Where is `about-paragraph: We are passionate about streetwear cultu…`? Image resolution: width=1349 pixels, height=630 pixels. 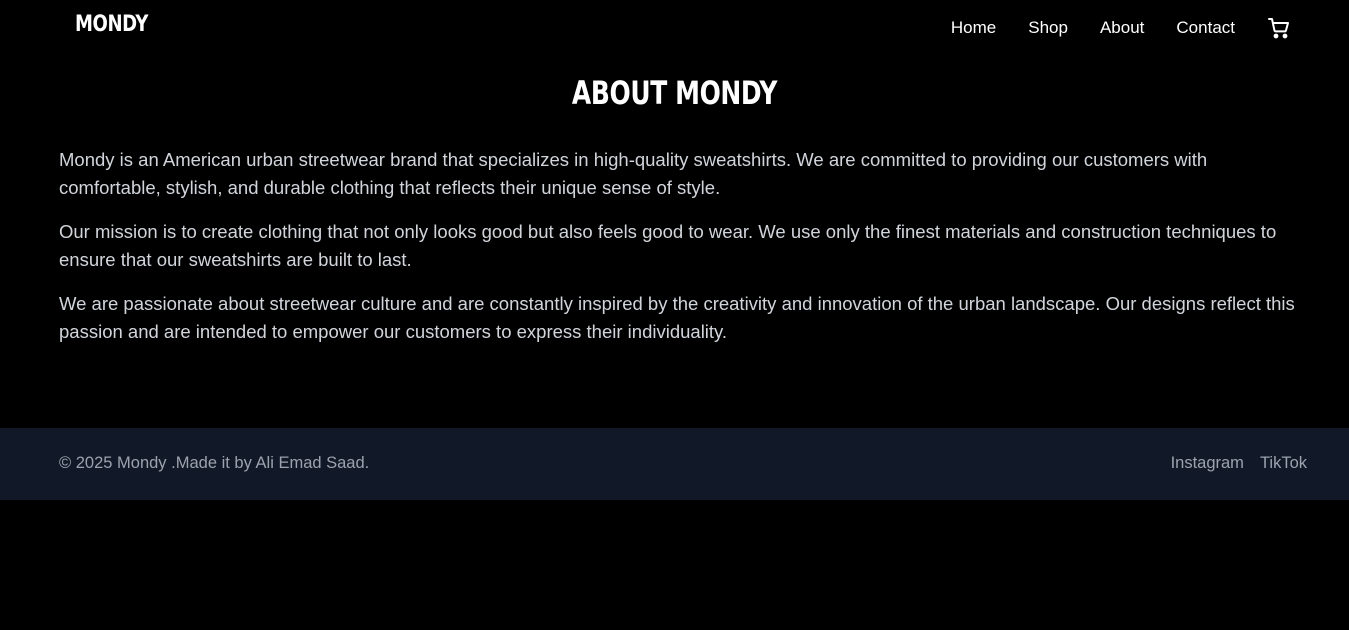 about-paragraph: We are passionate about streetwear cultu… is located at coordinates (677, 317).